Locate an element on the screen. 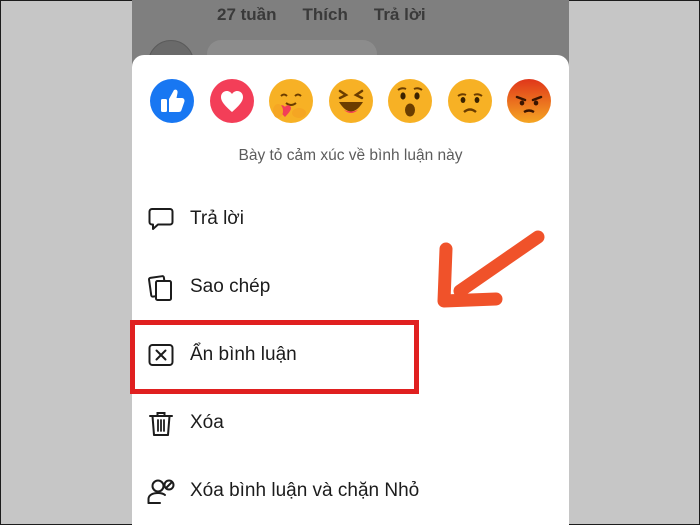 This screenshot has height=525, width=700. comment-reply-link: Trả lời is located at coordinates (400, 15).